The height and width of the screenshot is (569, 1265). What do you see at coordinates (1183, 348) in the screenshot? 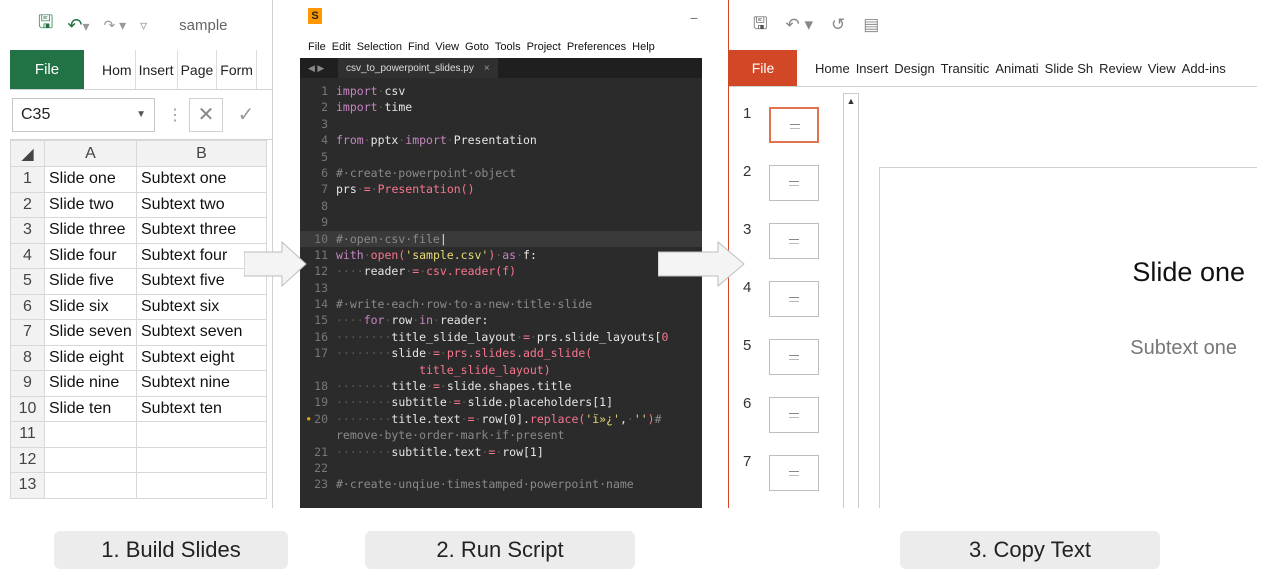
I see `slide-subtitle-text: Subtext one` at bounding box center [1183, 348].